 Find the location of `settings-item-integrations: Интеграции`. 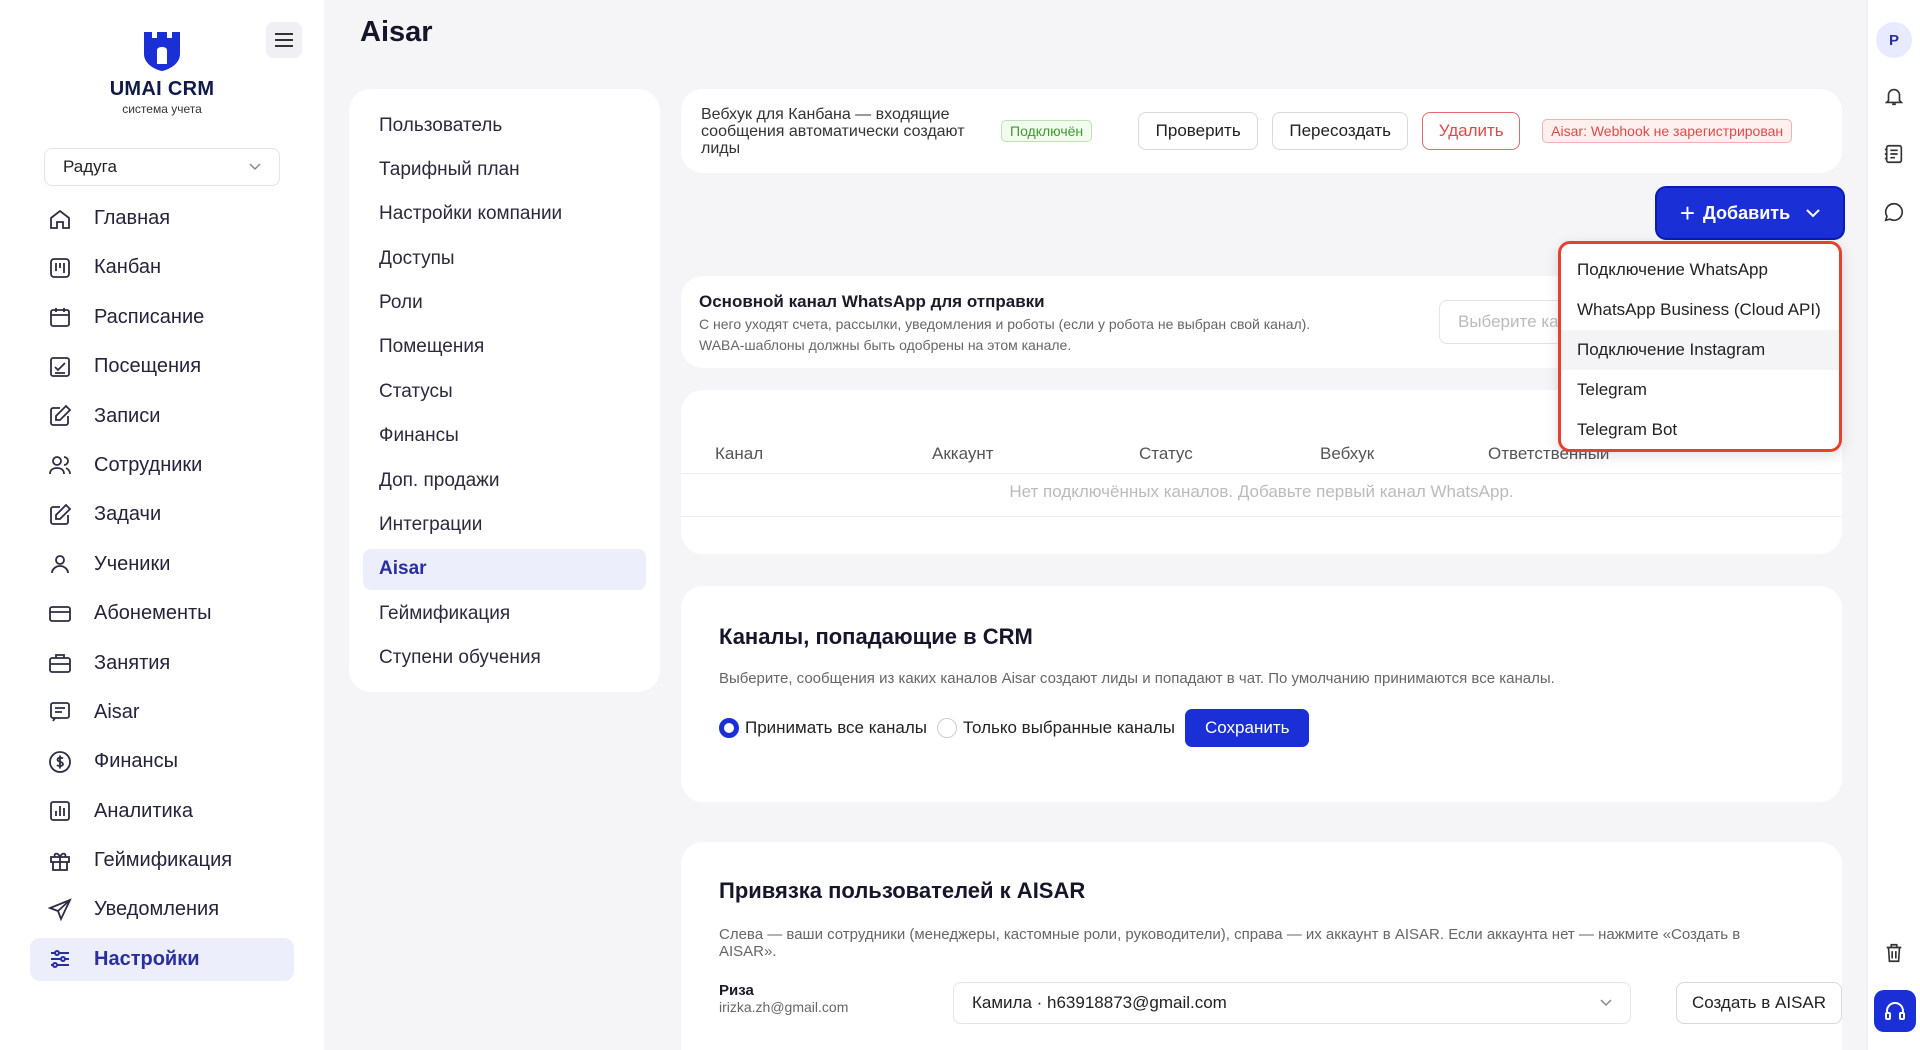

settings-item-integrations: Интеграции is located at coordinates (504, 525).